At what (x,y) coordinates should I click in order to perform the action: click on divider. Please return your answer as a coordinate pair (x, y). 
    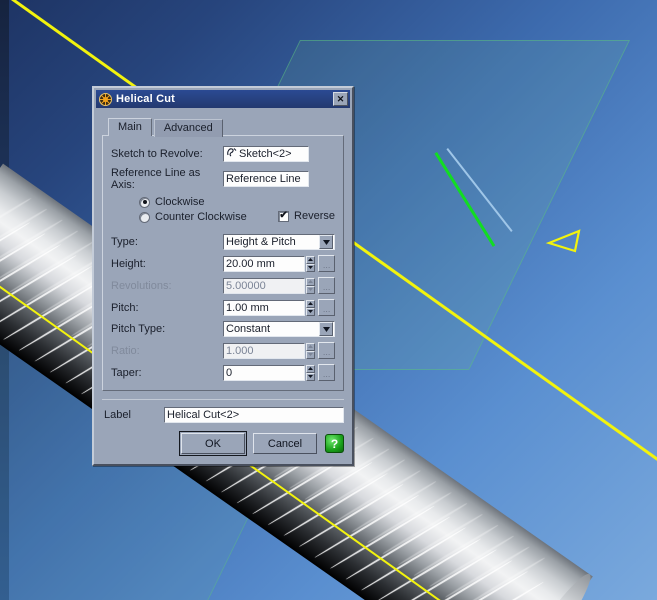
    Looking at the image, I should click on (223, 399).